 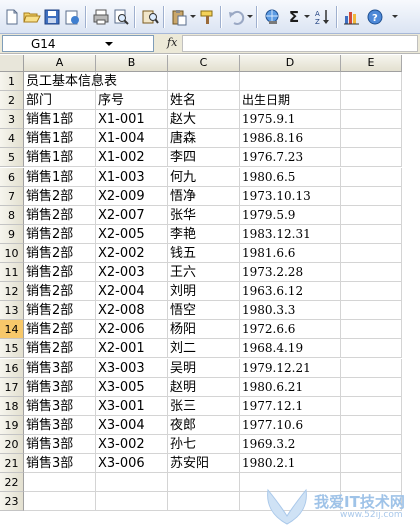 What do you see at coordinates (290, 273) in the screenshot?
I see `cell-d11: 1973.2.28` at bounding box center [290, 273].